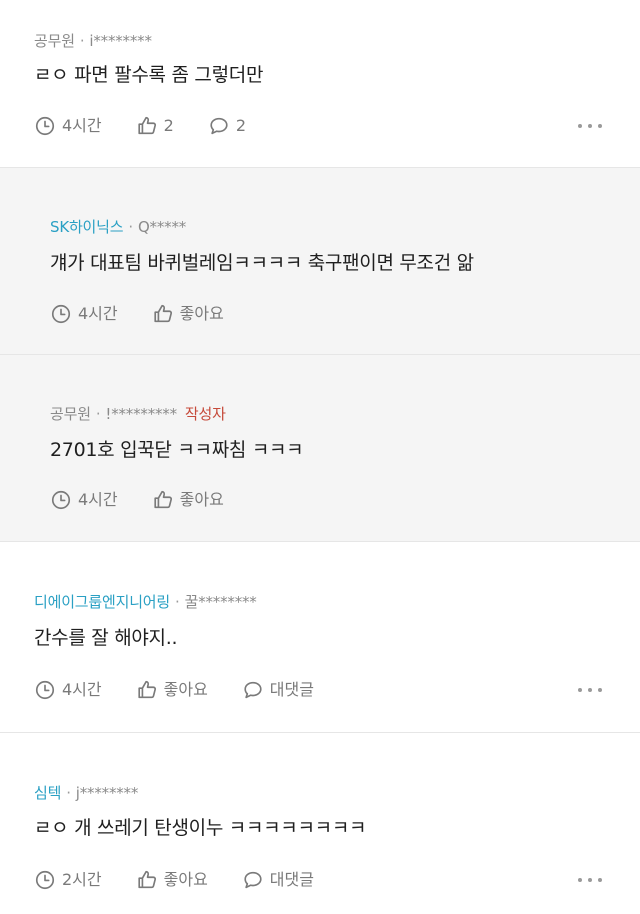  What do you see at coordinates (141, 414) in the screenshot?
I see `username: !*********` at bounding box center [141, 414].